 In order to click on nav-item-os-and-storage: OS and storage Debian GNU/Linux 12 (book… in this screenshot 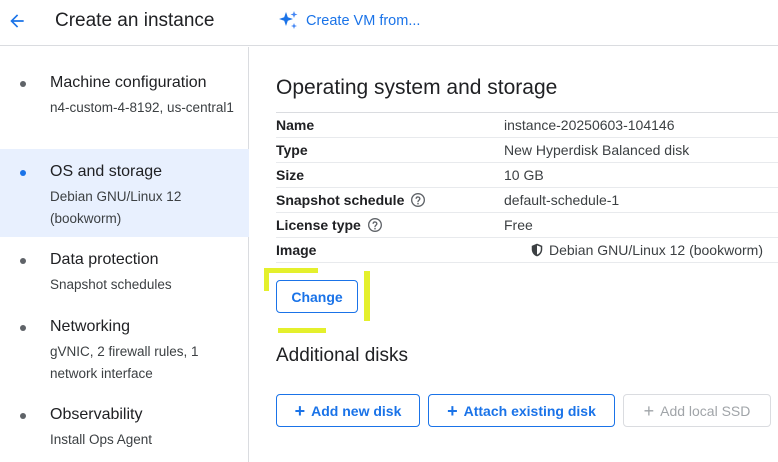, I will do `click(124, 193)`.